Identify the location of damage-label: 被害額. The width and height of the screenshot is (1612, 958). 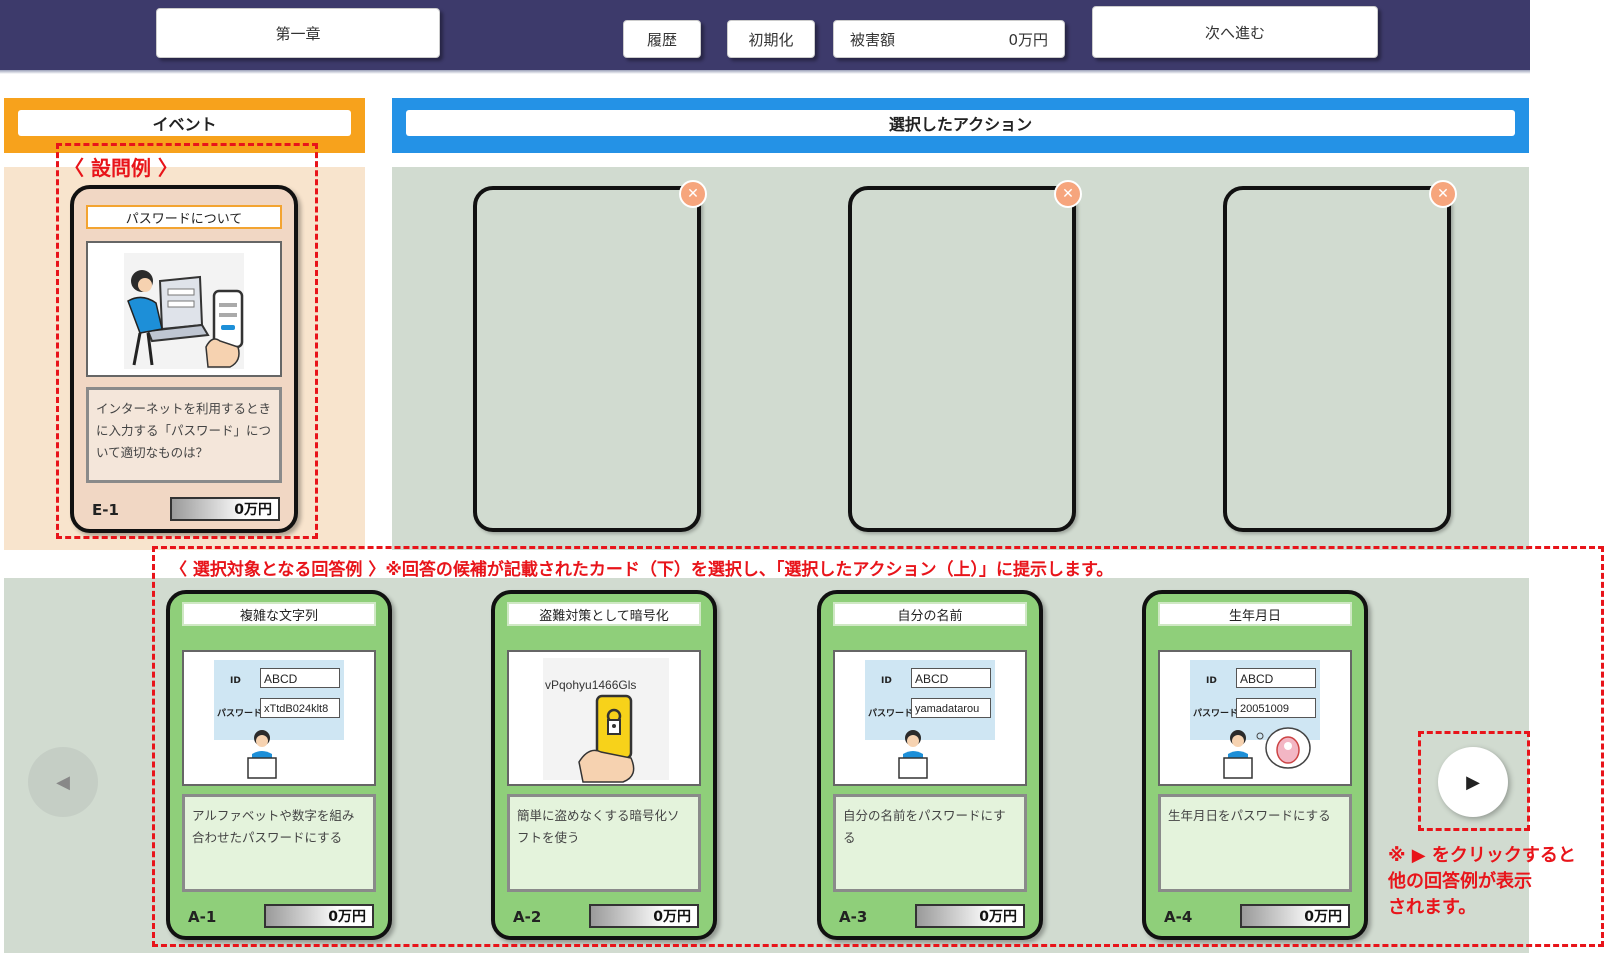
(873, 39).